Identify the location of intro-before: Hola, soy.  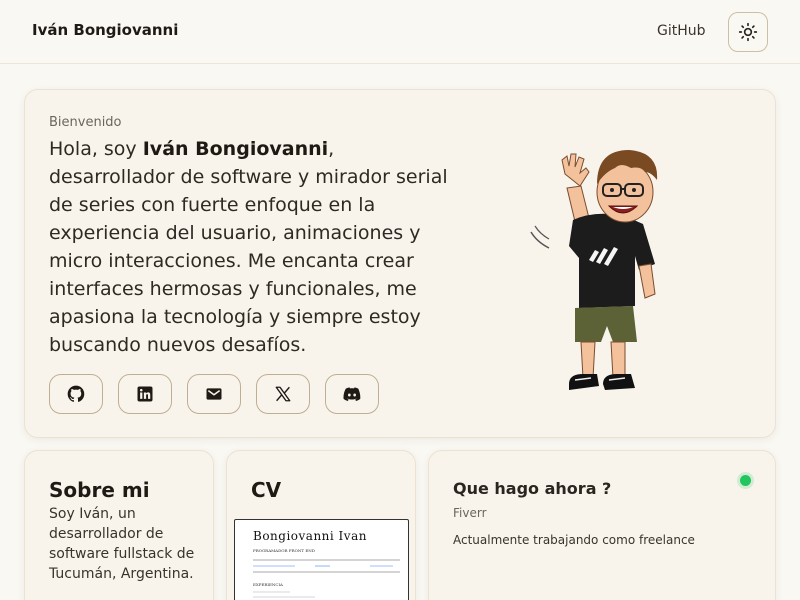
(96, 149).